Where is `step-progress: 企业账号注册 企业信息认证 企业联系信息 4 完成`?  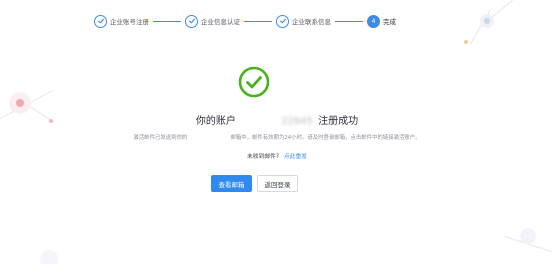
step-progress: 企业账号注册 企业信息认证 企业联系信息 4 完成 is located at coordinates (245, 21).